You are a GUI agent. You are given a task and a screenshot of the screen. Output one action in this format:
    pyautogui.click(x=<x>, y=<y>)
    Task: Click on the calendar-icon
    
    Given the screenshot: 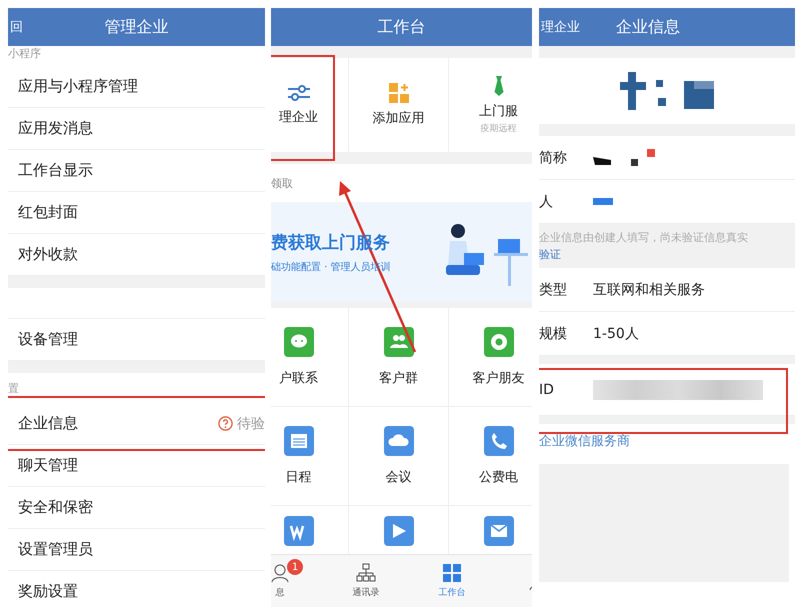 What is the action you would take?
    pyautogui.click(x=299, y=441)
    